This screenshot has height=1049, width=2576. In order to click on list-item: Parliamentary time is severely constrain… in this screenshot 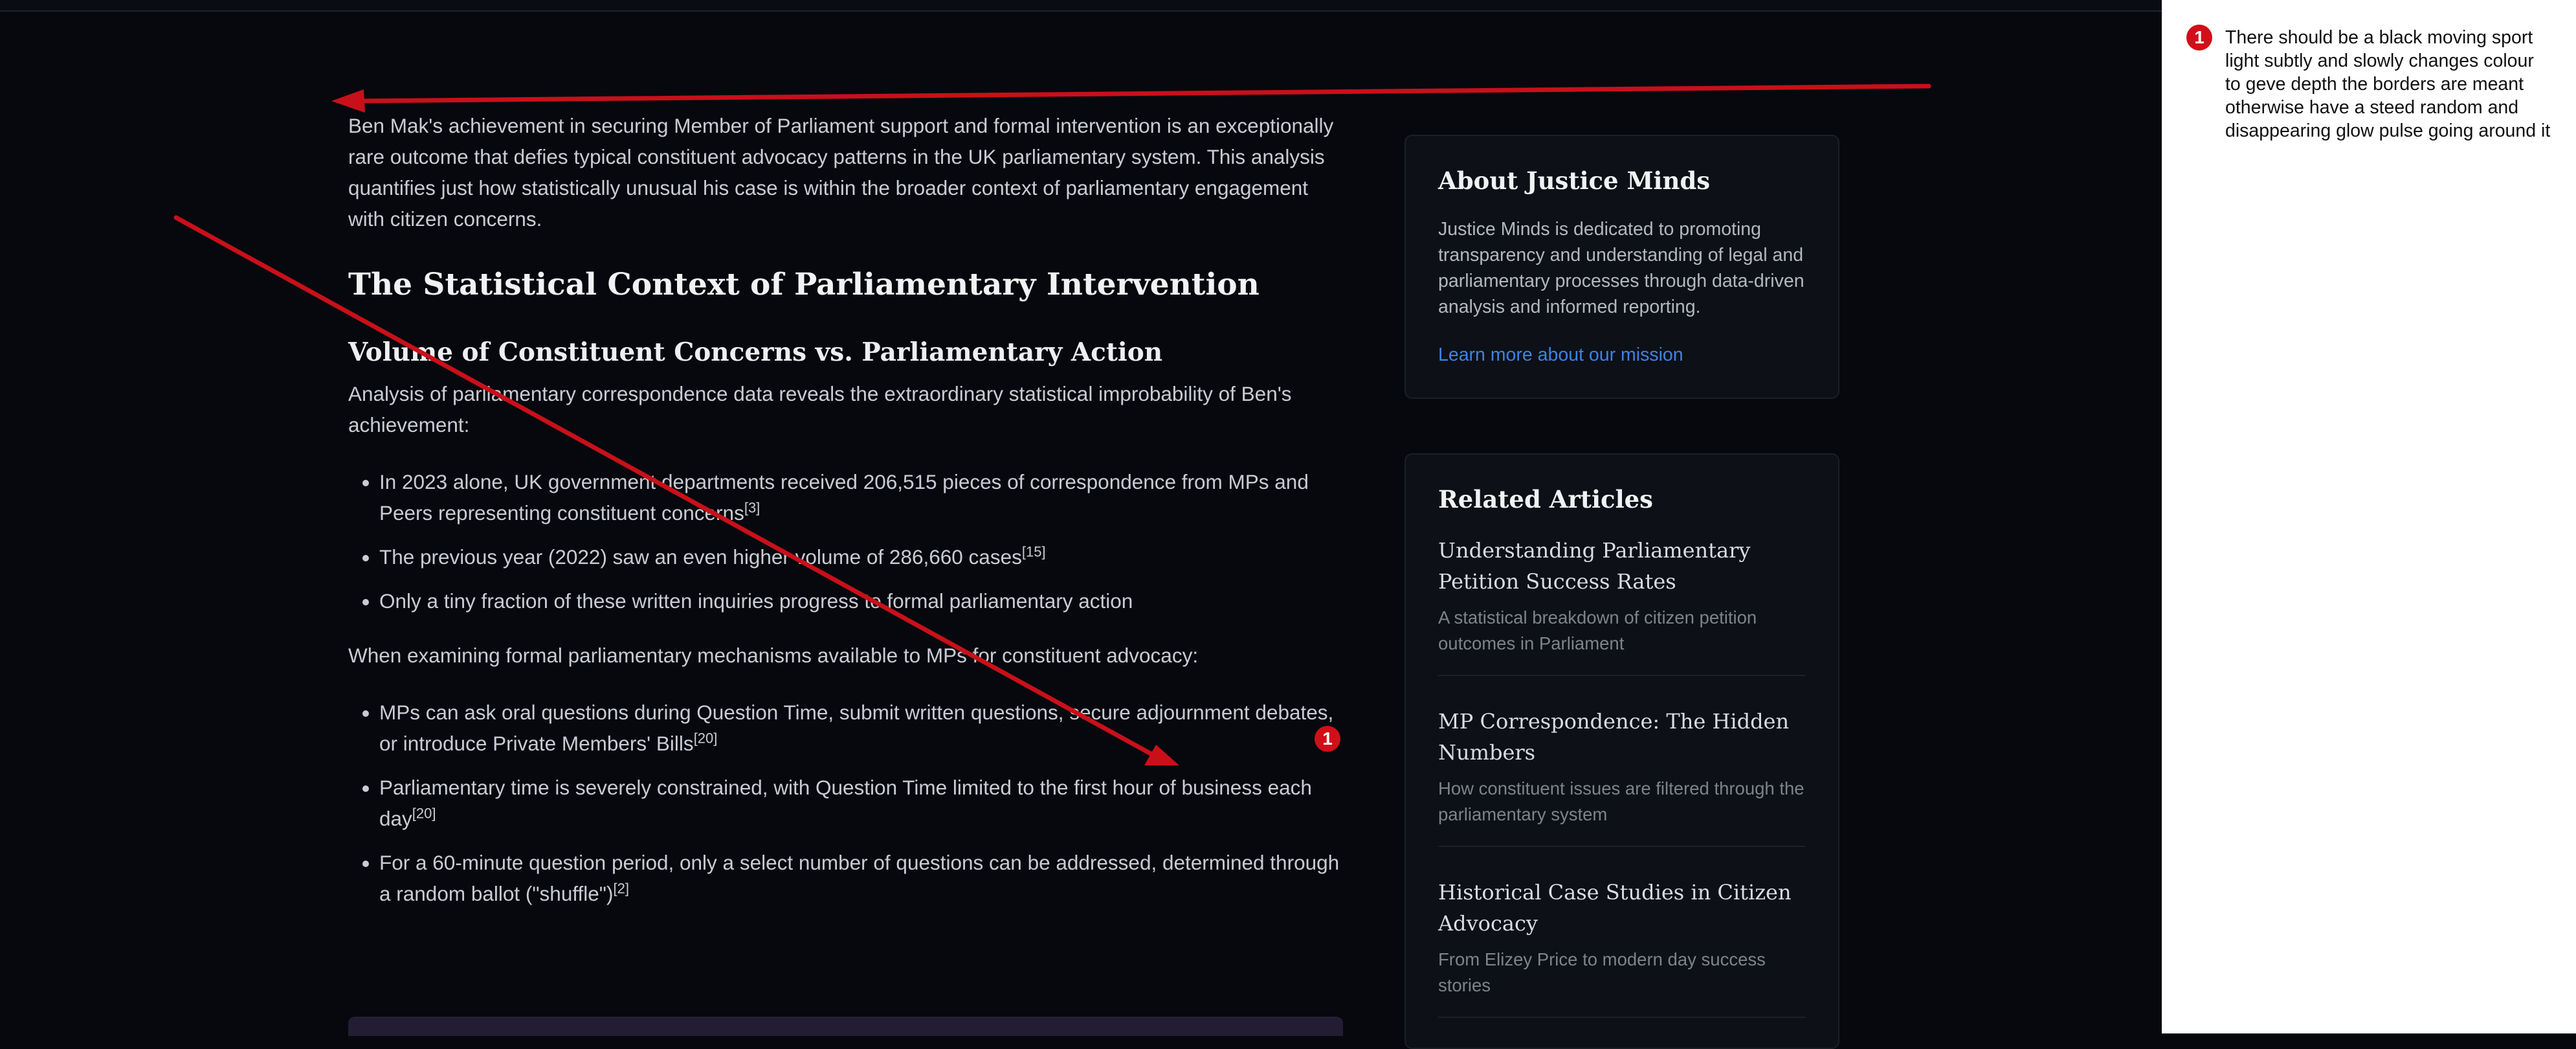, I will do `click(862, 803)`.